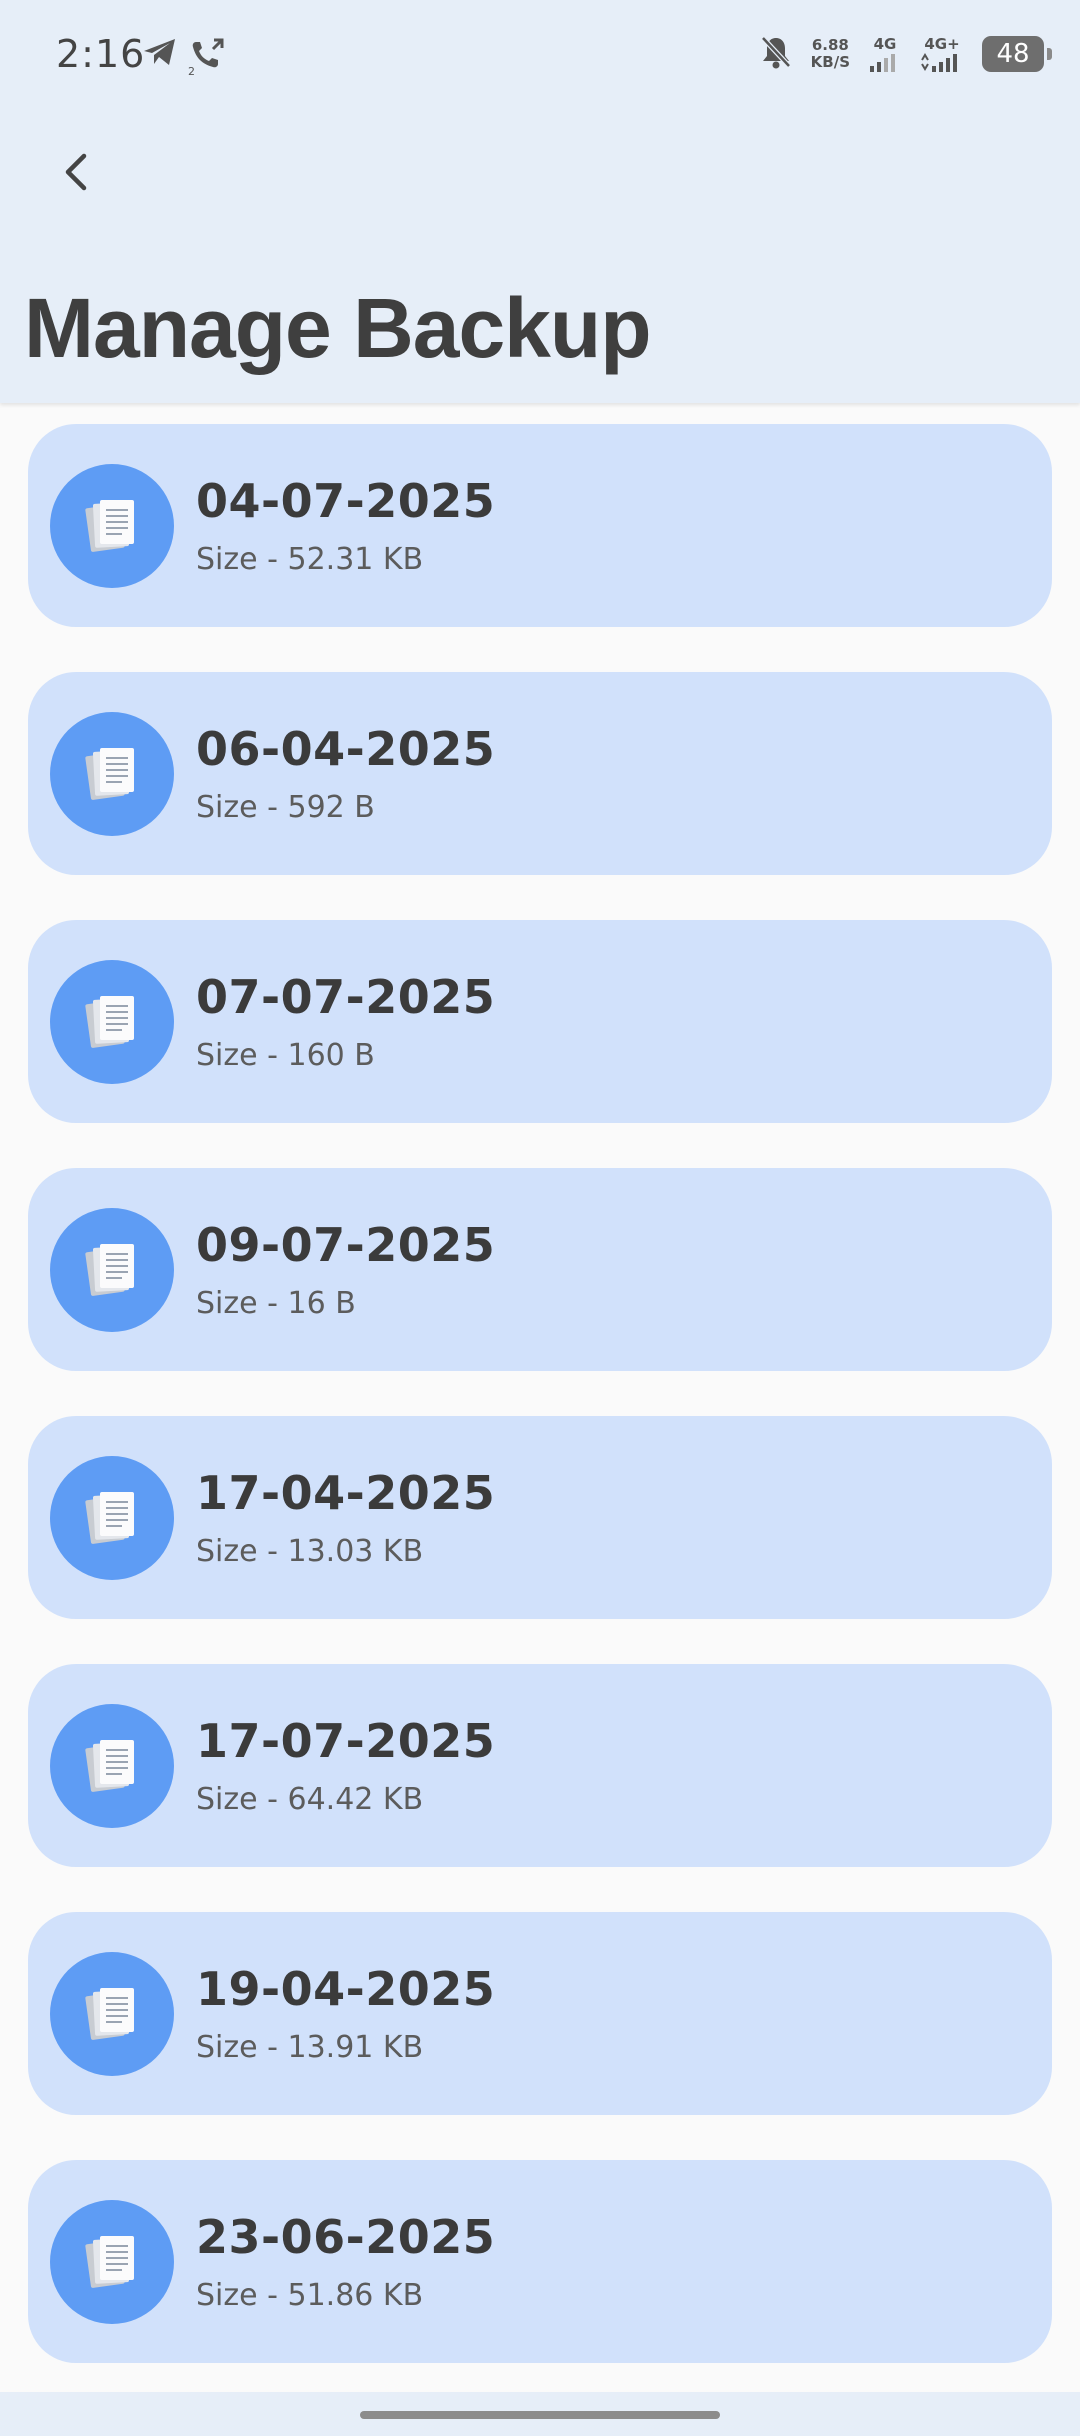  What do you see at coordinates (540, 2013) in the screenshot?
I see `backup-item: 19-04-2025 Size - 13.91 KB` at bounding box center [540, 2013].